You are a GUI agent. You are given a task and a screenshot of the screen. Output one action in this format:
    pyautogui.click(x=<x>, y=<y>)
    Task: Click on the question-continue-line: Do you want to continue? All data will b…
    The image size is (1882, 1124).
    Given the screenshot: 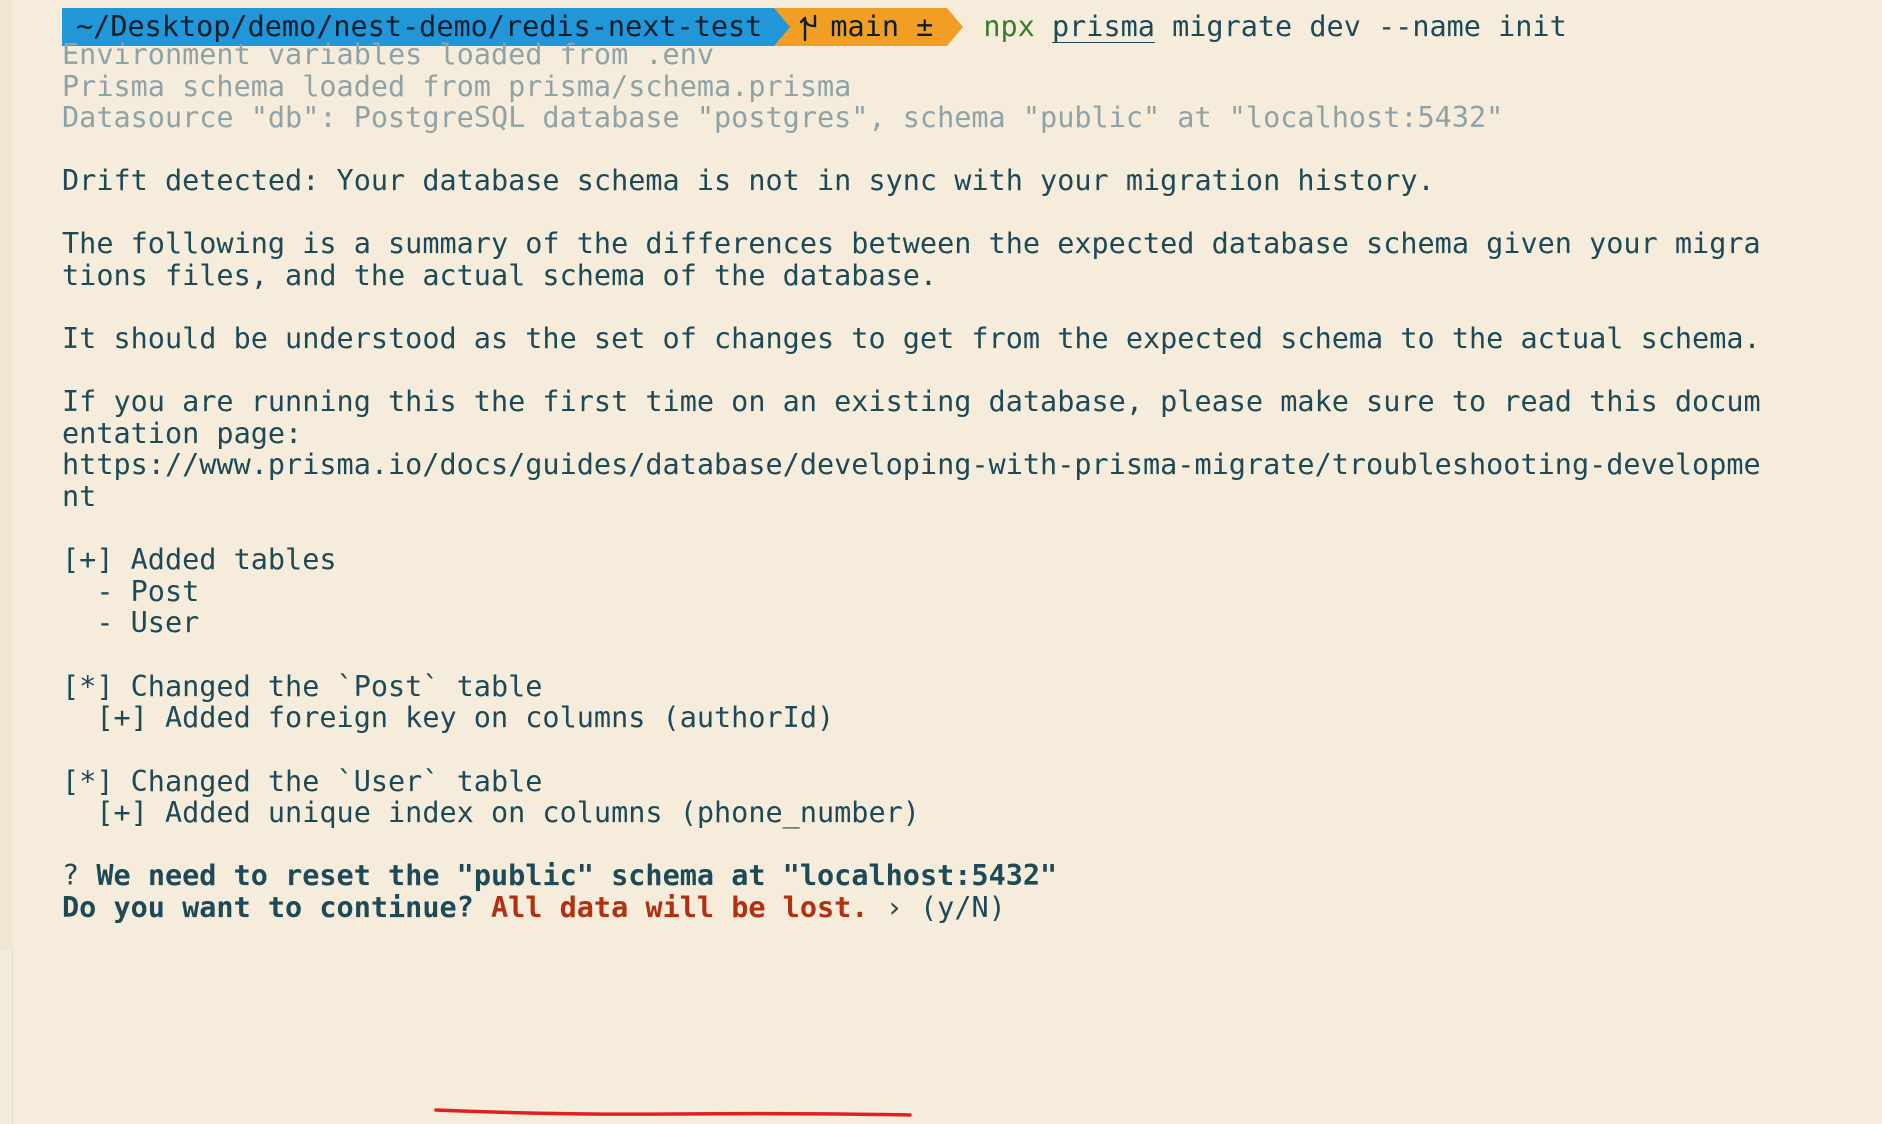 What is the action you would take?
    pyautogui.click(x=534, y=908)
    